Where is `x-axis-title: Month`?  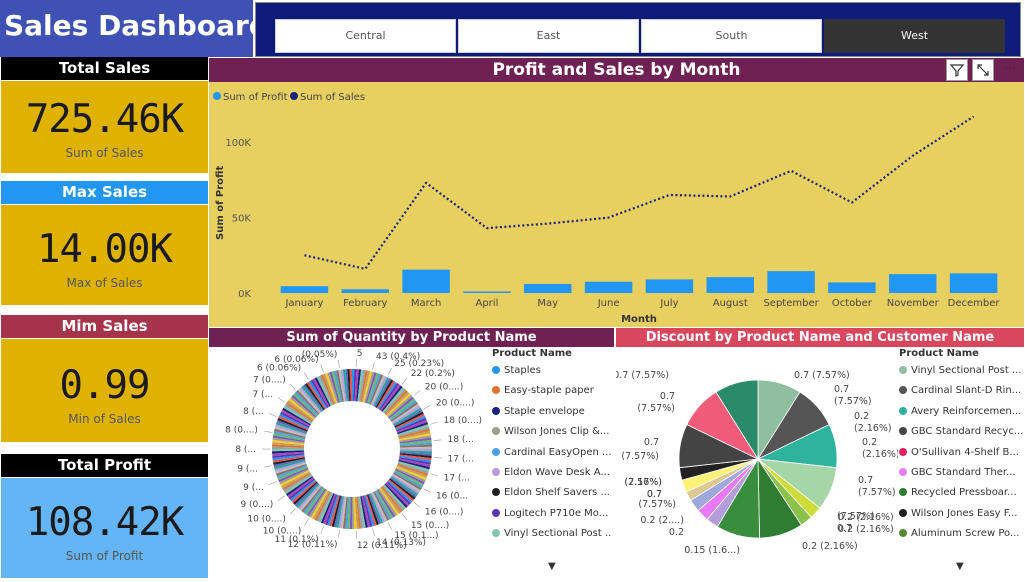 x-axis-title: Month is located at coordinates (639, 319).